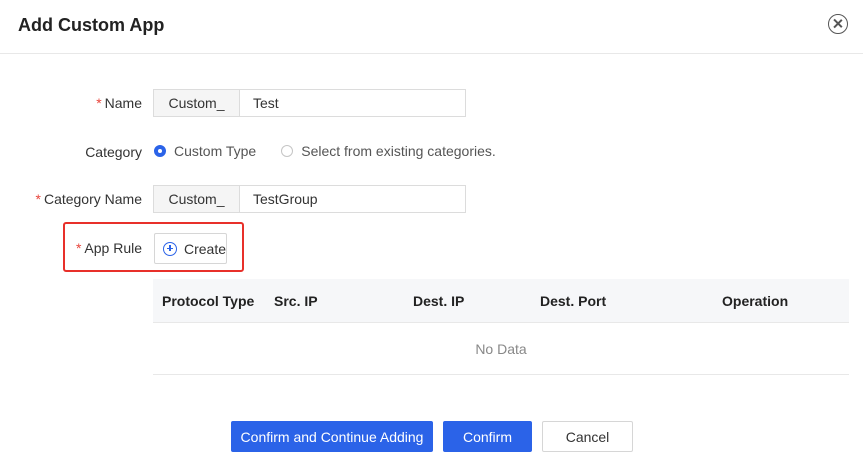 The height and width of the screenshot is (466, 863). I want to click on category-label: Category, so click(113, 152).